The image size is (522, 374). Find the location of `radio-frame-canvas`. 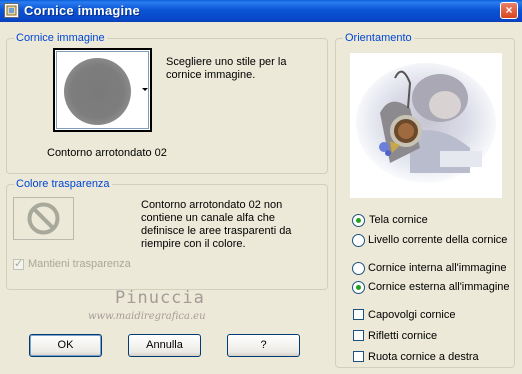

radio-frame-canvas is located at coordinates (358, 220).